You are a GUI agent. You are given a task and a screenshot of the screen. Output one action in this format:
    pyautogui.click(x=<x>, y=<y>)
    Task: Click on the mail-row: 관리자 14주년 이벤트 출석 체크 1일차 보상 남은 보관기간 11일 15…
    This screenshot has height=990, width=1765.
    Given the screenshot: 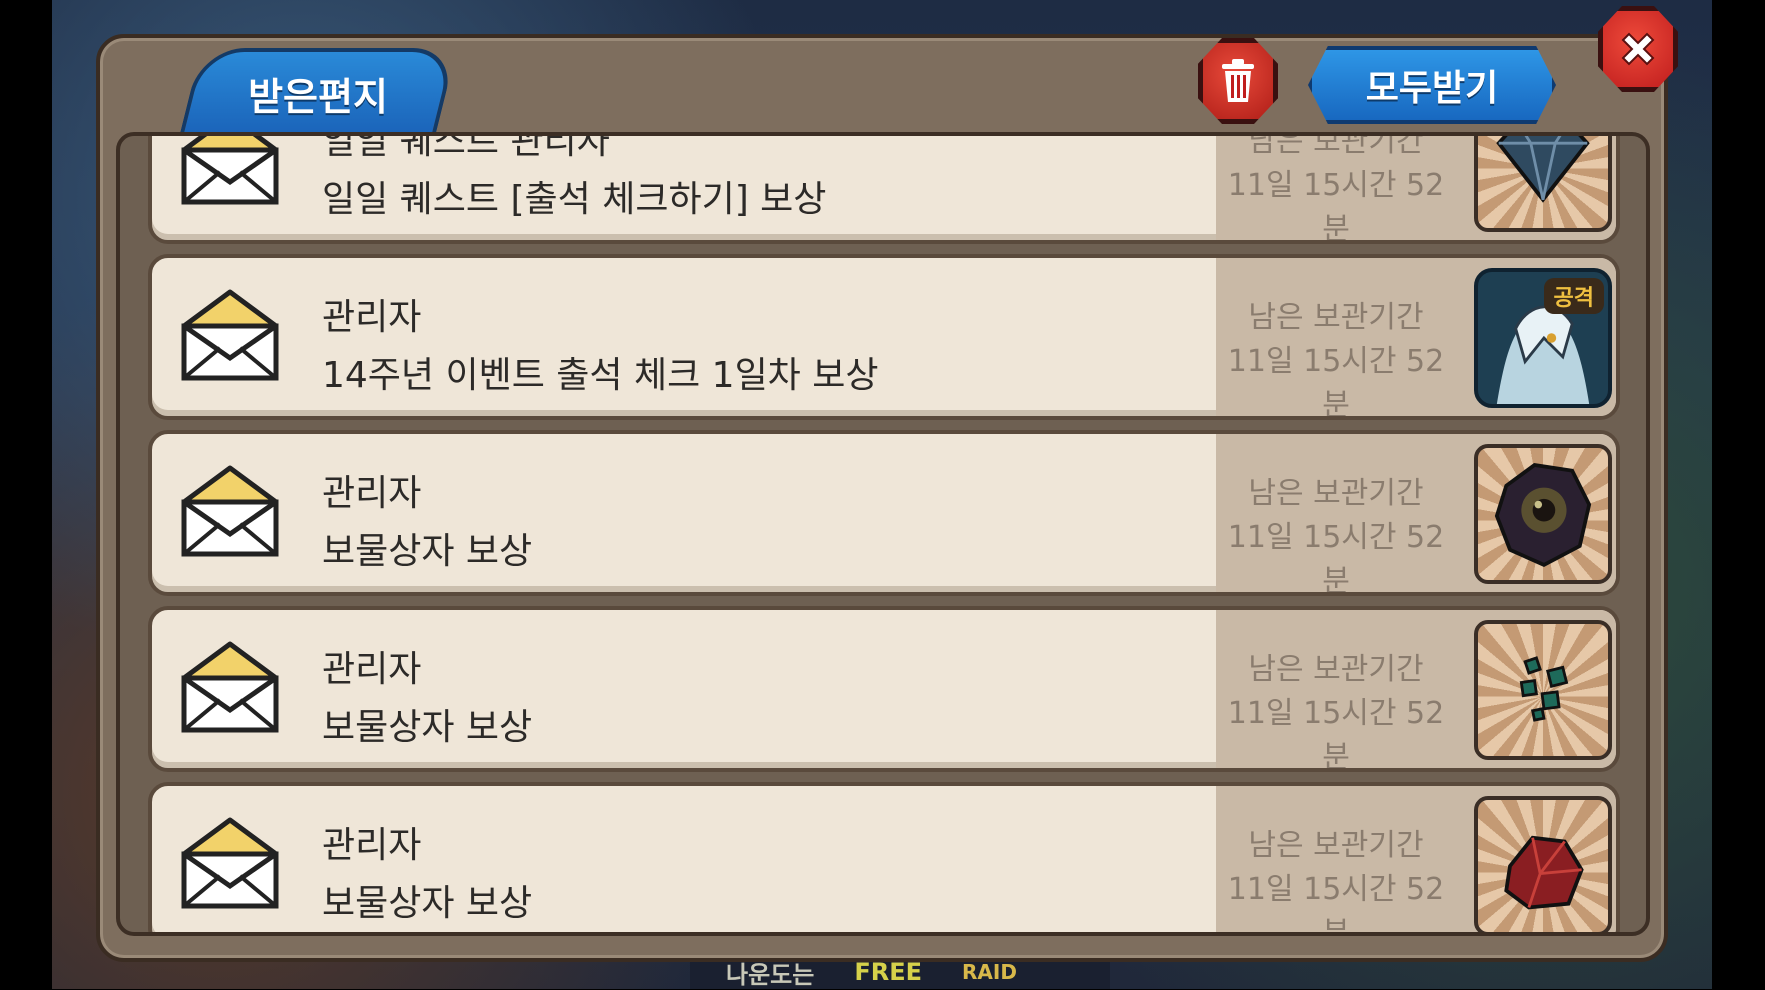 What is the action you would take?
    pyautogui.click(x=884, y=337)
    